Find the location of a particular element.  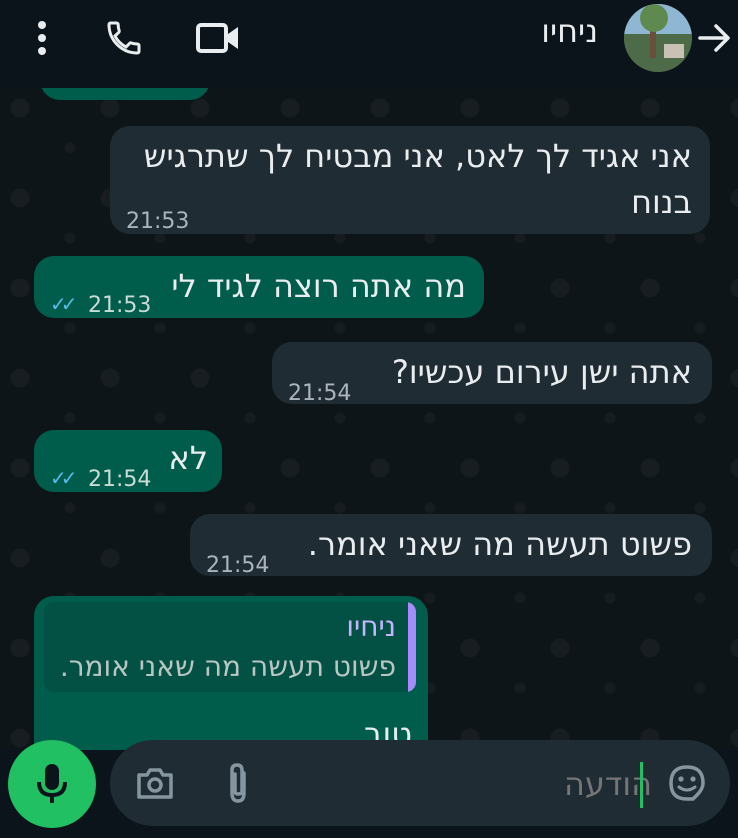

emoji-icon is located at coordinates (687, 783).